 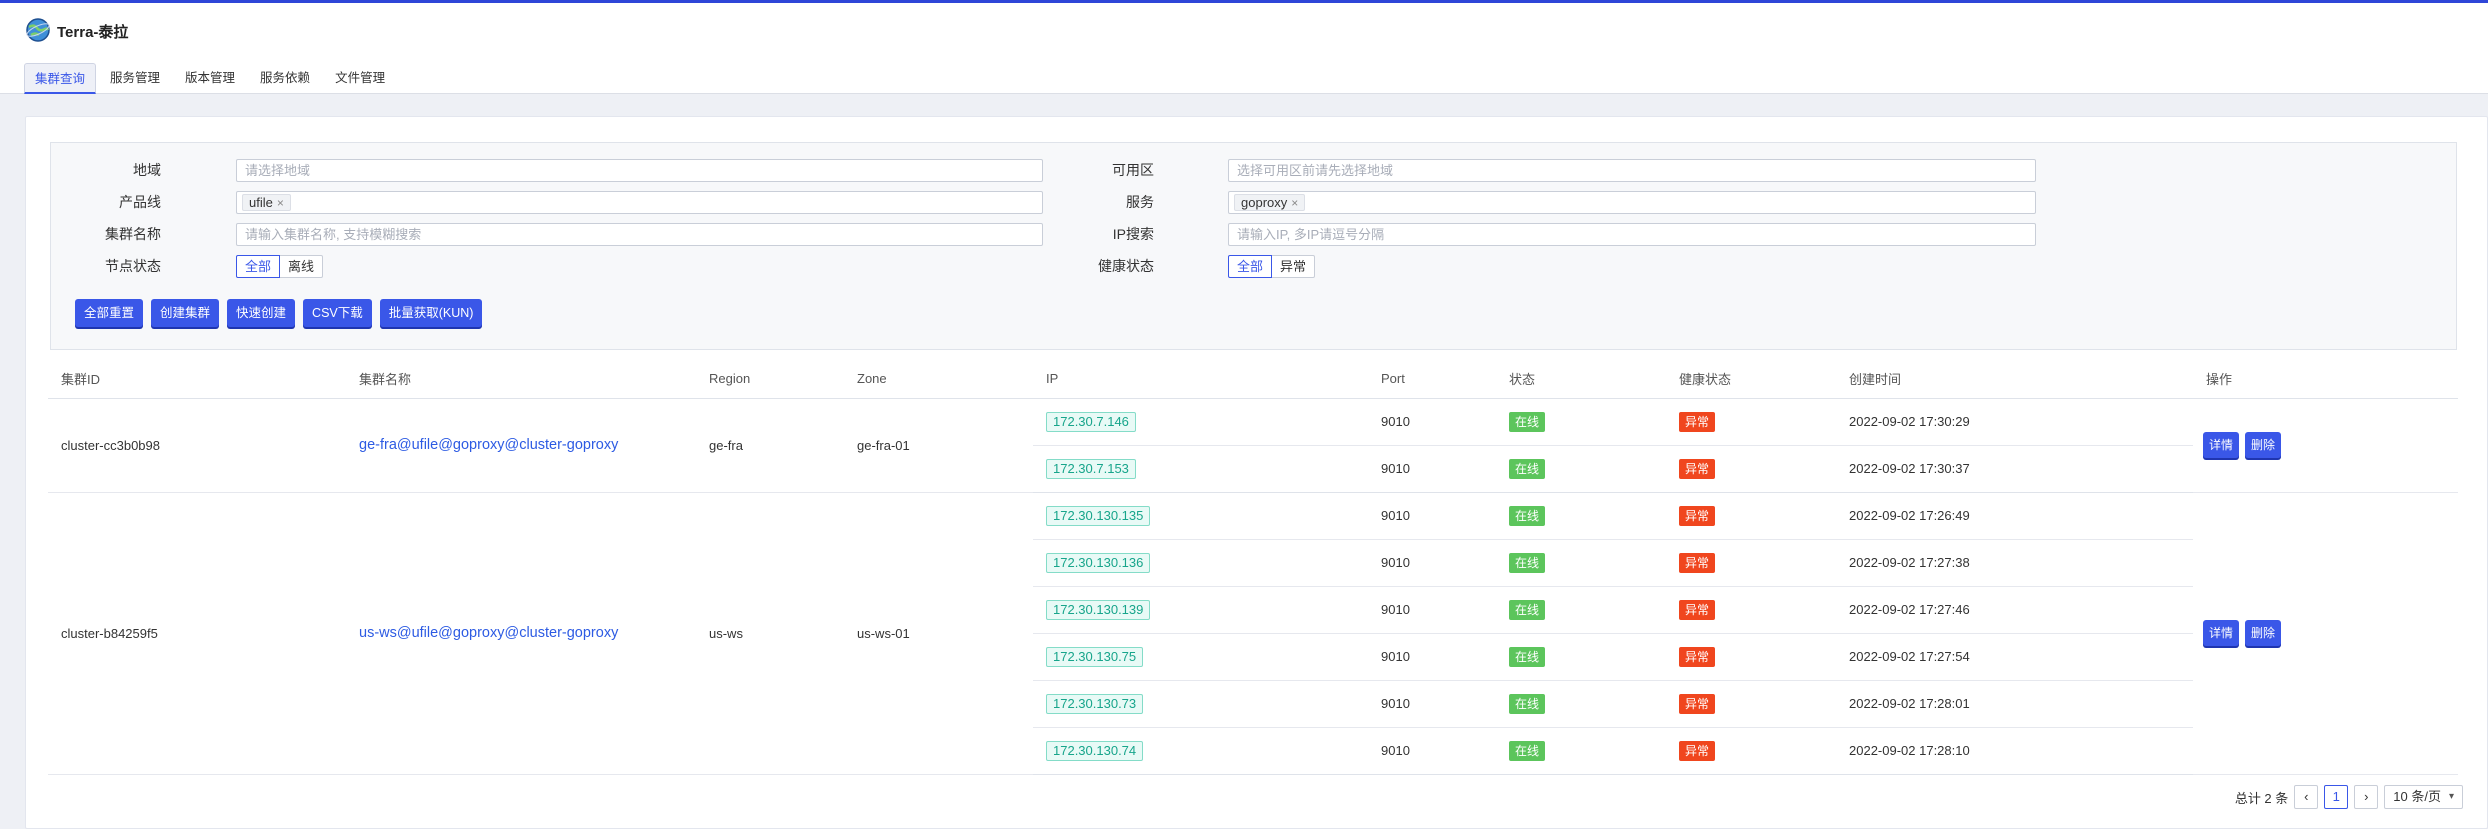 I want to click on cluster-name-link: us-ws@ufile@goproxy@cluster-goproxy, so click(x=488, y=633).